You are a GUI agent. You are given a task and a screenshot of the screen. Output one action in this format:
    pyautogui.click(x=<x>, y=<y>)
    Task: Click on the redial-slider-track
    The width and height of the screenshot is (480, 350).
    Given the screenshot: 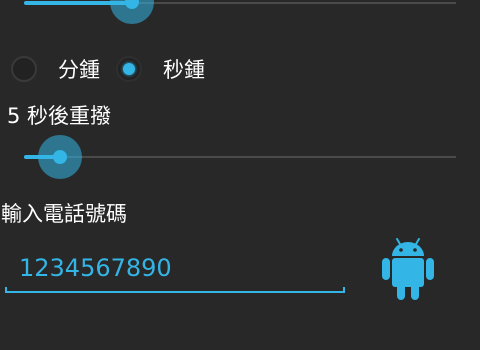 What is the action you would take?
    pyautogui.click(x=240, y=157)
    